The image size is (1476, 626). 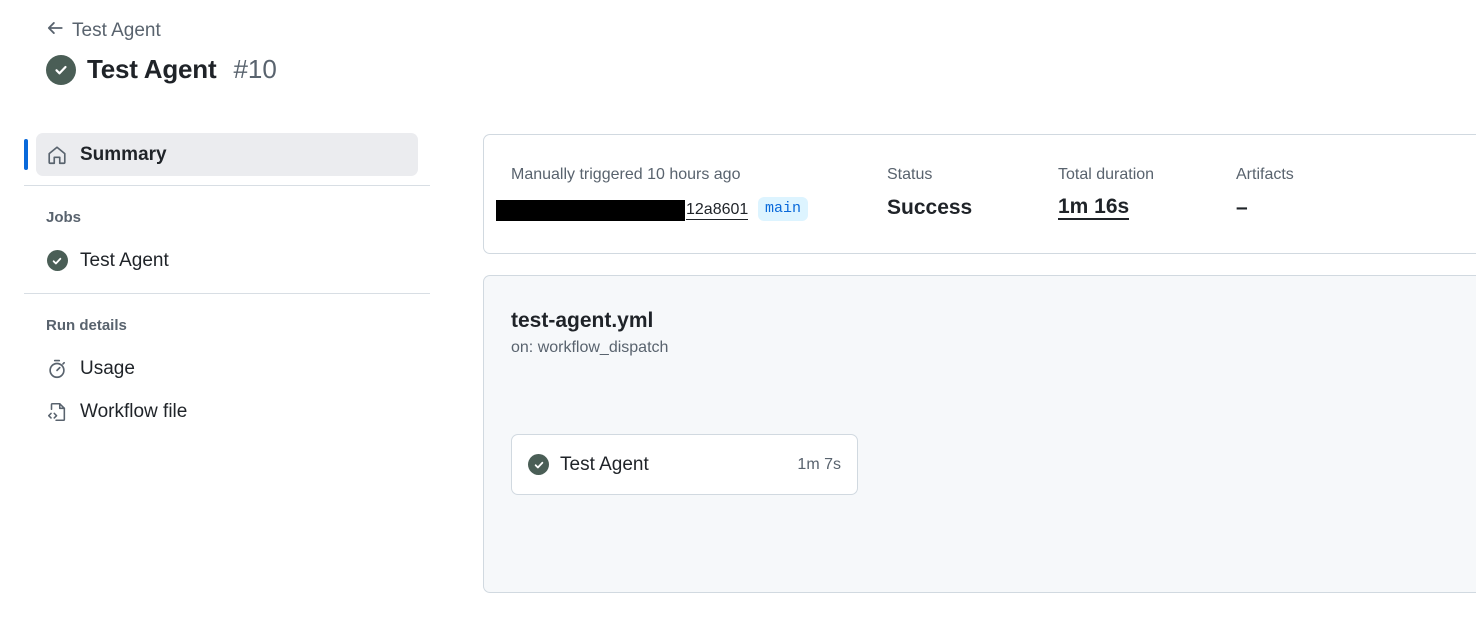 What do you see at coordinates (55, 31) in the screenshot?
I see `arrow-left-icon` at bounding box center [55, 31].